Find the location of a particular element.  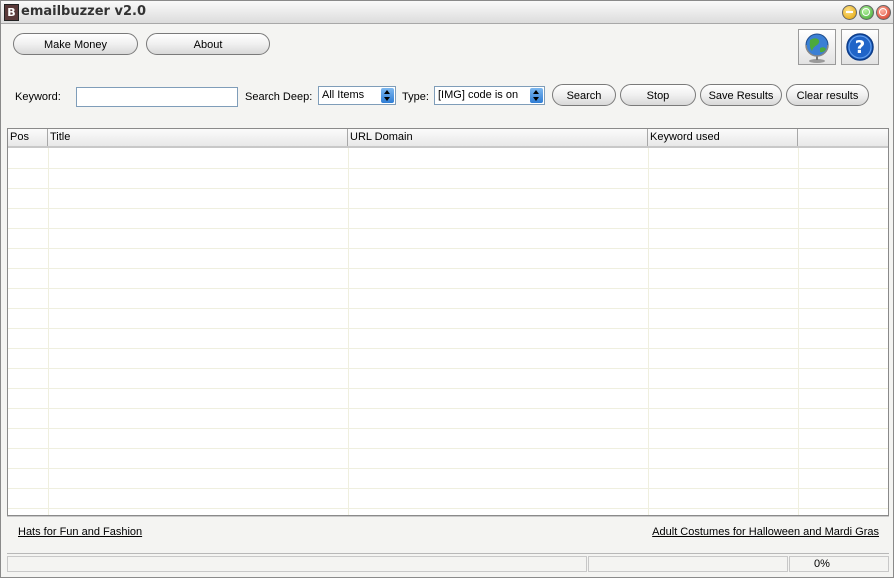

keyword-input is located at coordinates (157, 97).